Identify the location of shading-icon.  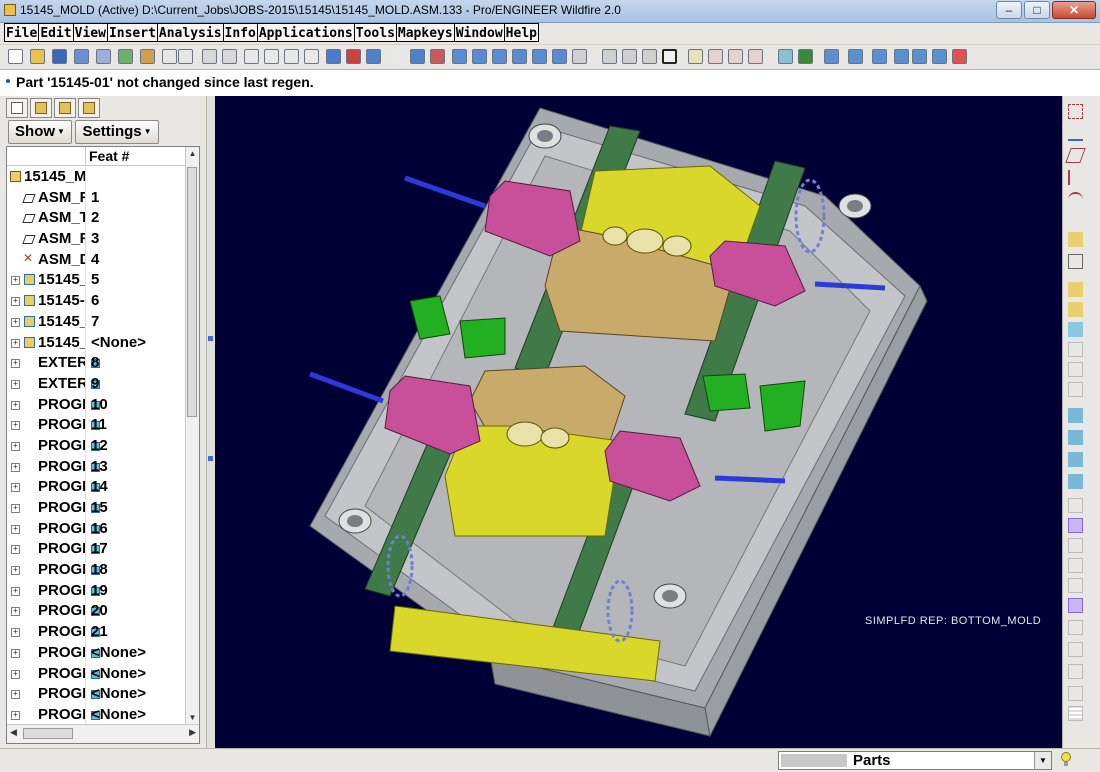
(669, 56).